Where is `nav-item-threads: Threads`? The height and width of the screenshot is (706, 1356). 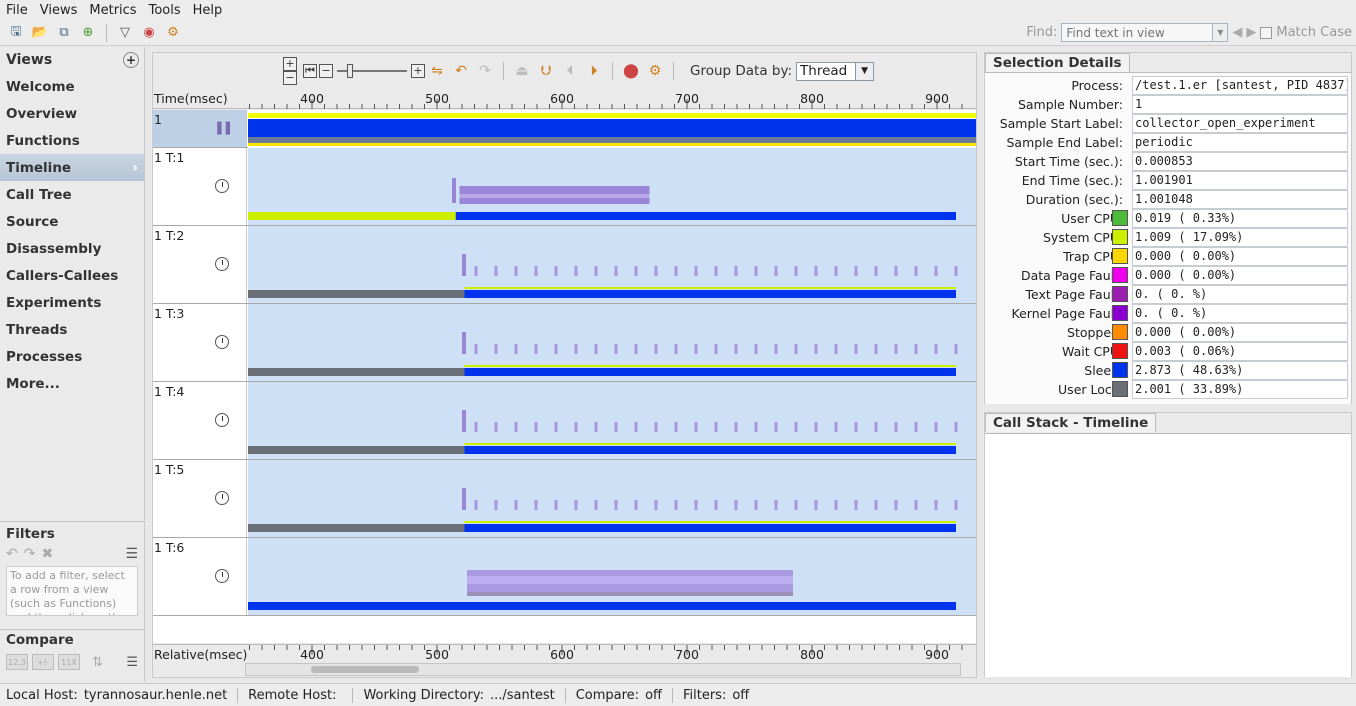
nav-item-threads: Threads is located at coordinates (72, 329).